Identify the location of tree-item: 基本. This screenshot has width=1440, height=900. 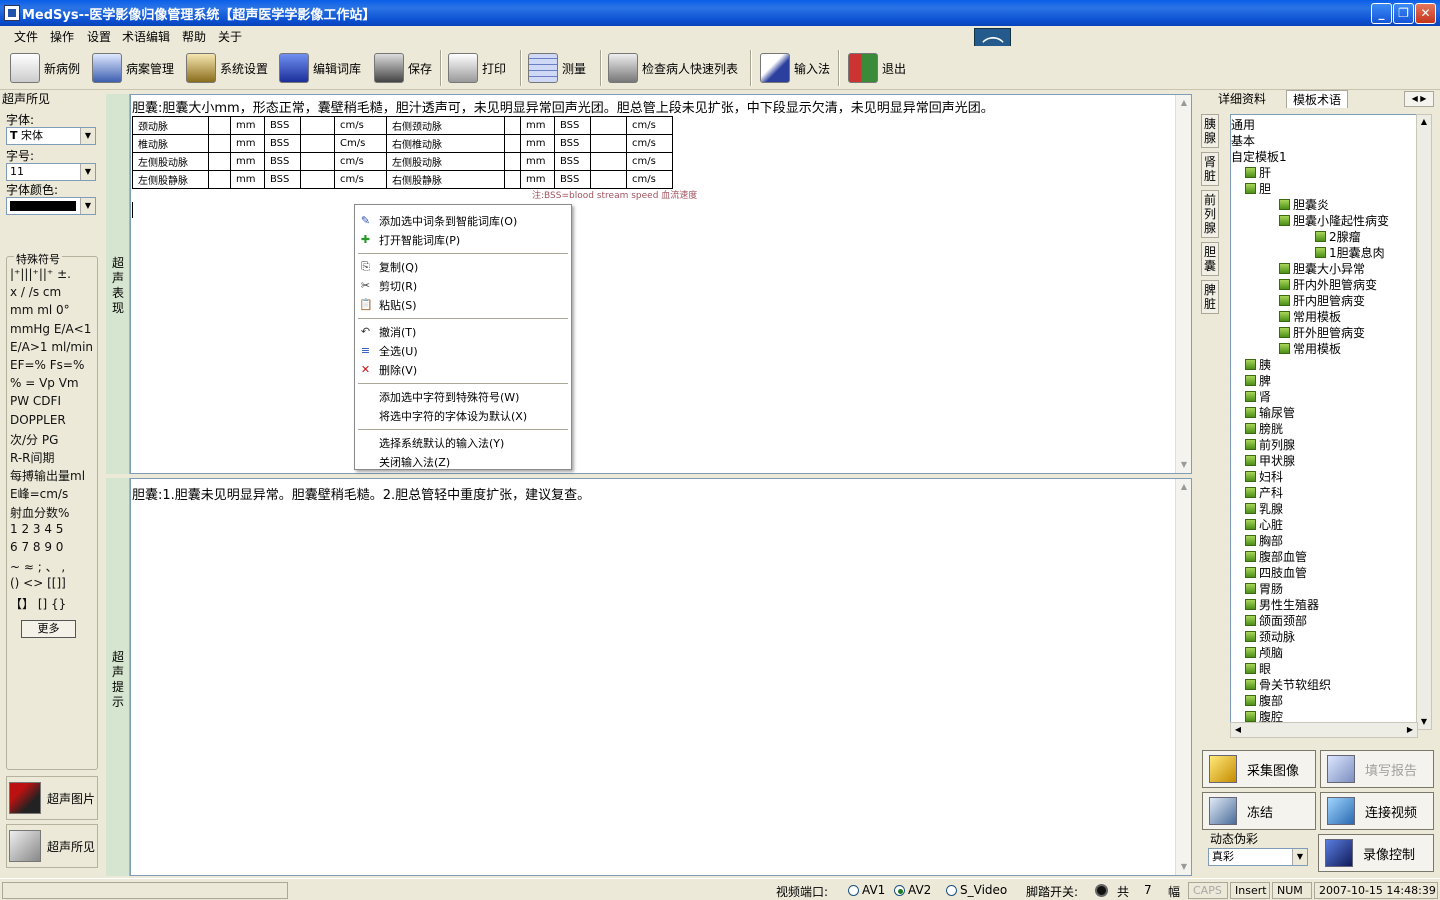
(1243, 141).